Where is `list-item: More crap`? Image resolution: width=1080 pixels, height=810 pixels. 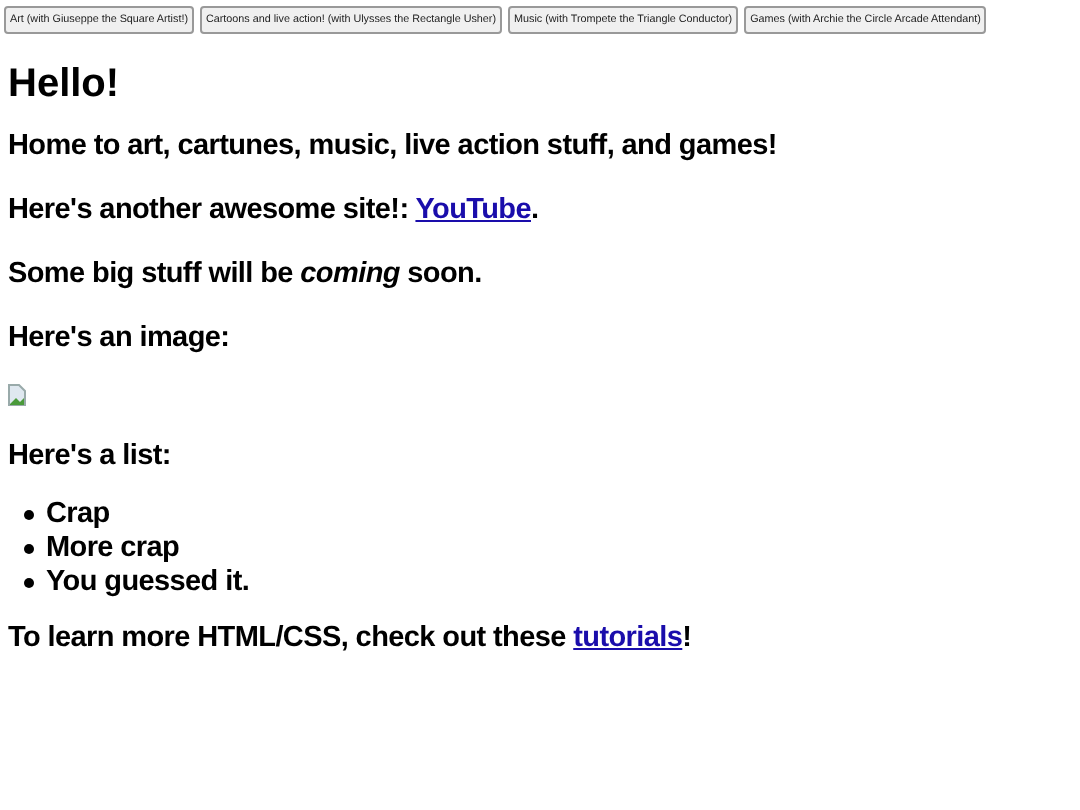
list-item: More crap is located at coordinates (113, 549).